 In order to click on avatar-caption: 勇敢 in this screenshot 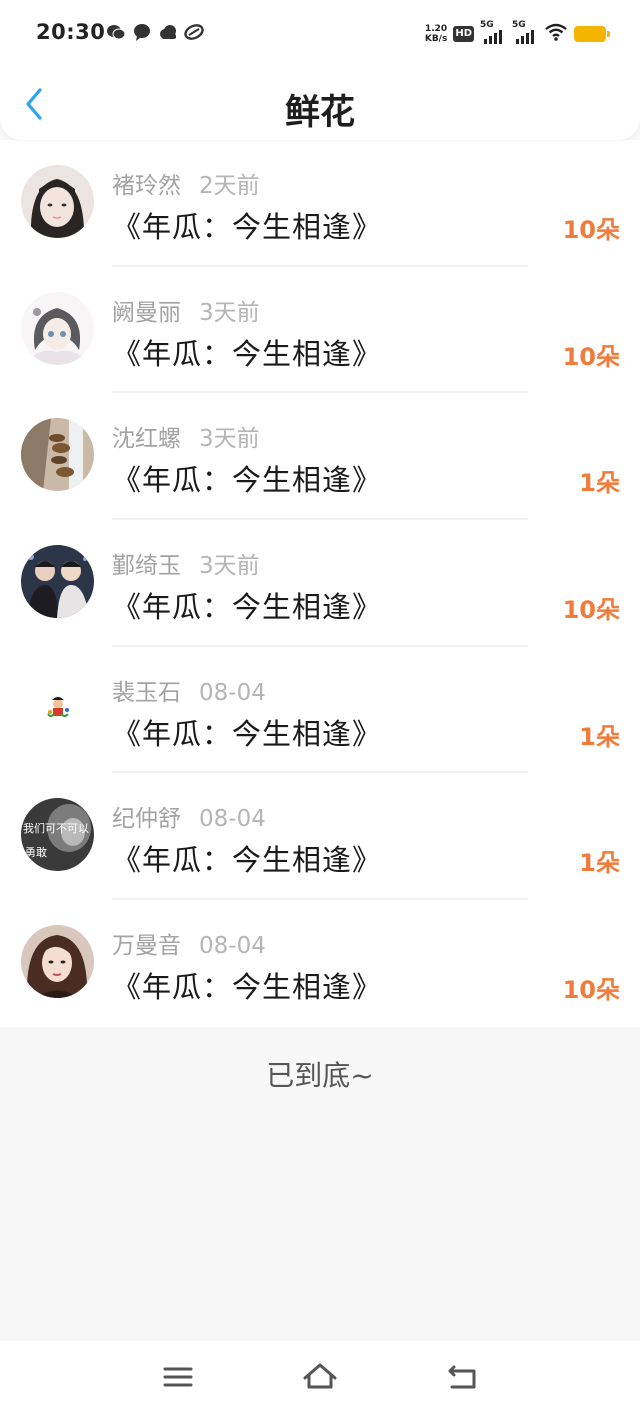, I will do `click(36, 852)`.